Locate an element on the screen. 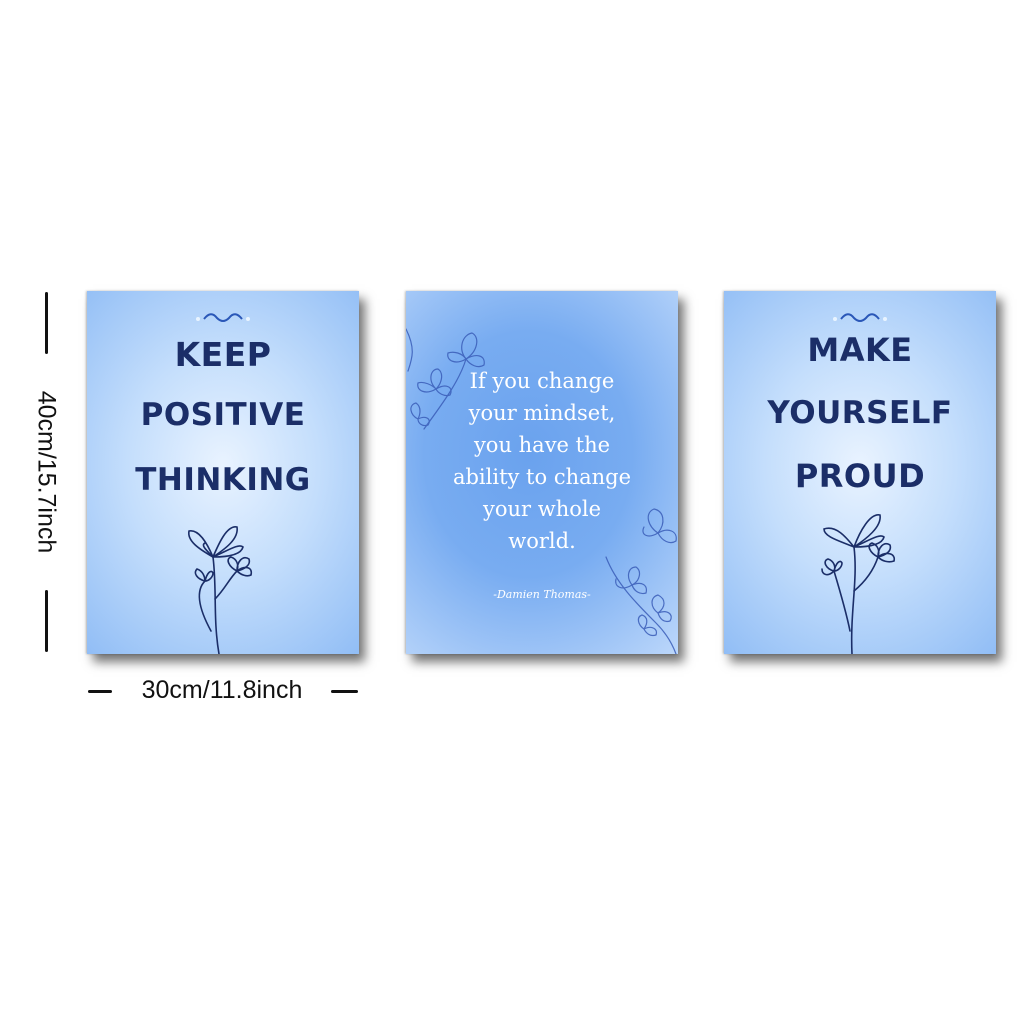  poster-make-yourself-proud: MAKE YOURSELF PROUD is located at coordinates (860, 472).